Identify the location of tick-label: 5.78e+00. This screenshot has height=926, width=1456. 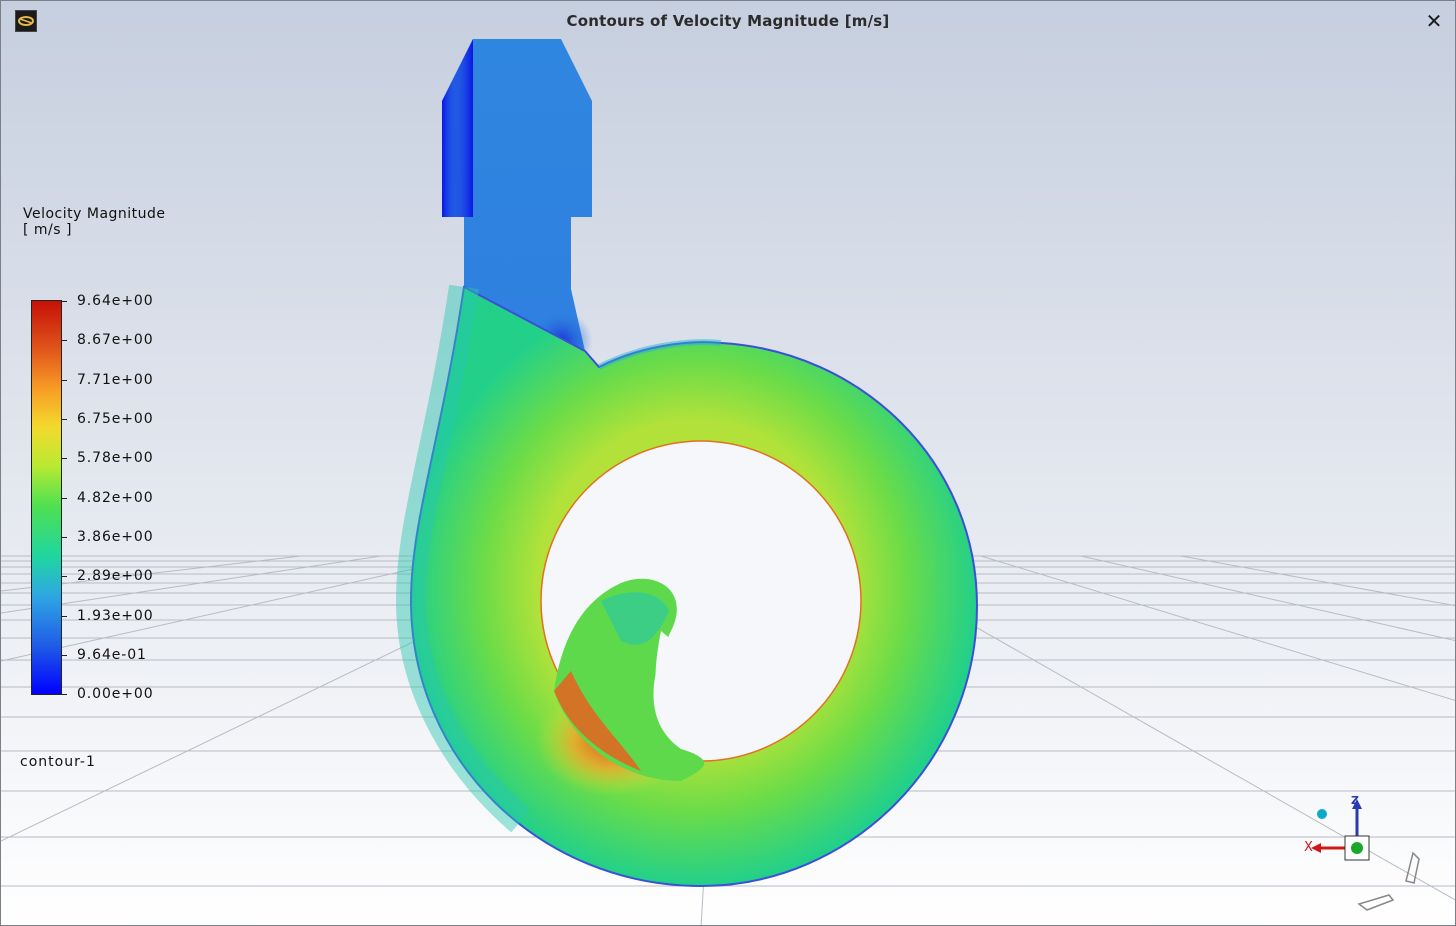
(115, 458).